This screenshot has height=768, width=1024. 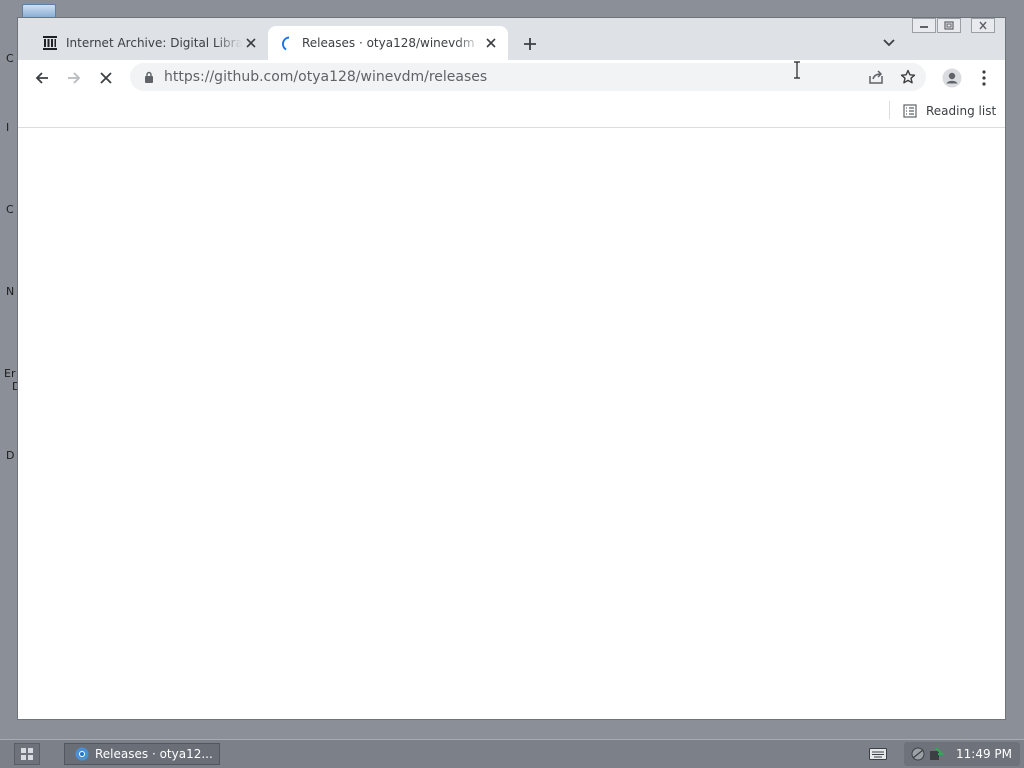 I want to click on tab-title: Releases · otya128/winevdm · G, so click(x=392, y=43).